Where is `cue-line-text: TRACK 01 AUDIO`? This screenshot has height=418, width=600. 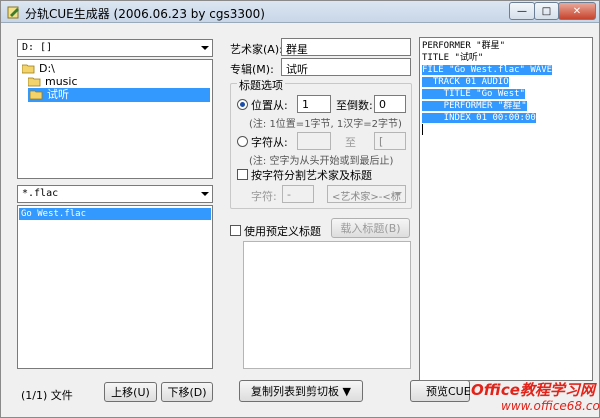 cue-line-text: TRACK 01 AUDIO is located at coordinates (465, 82).